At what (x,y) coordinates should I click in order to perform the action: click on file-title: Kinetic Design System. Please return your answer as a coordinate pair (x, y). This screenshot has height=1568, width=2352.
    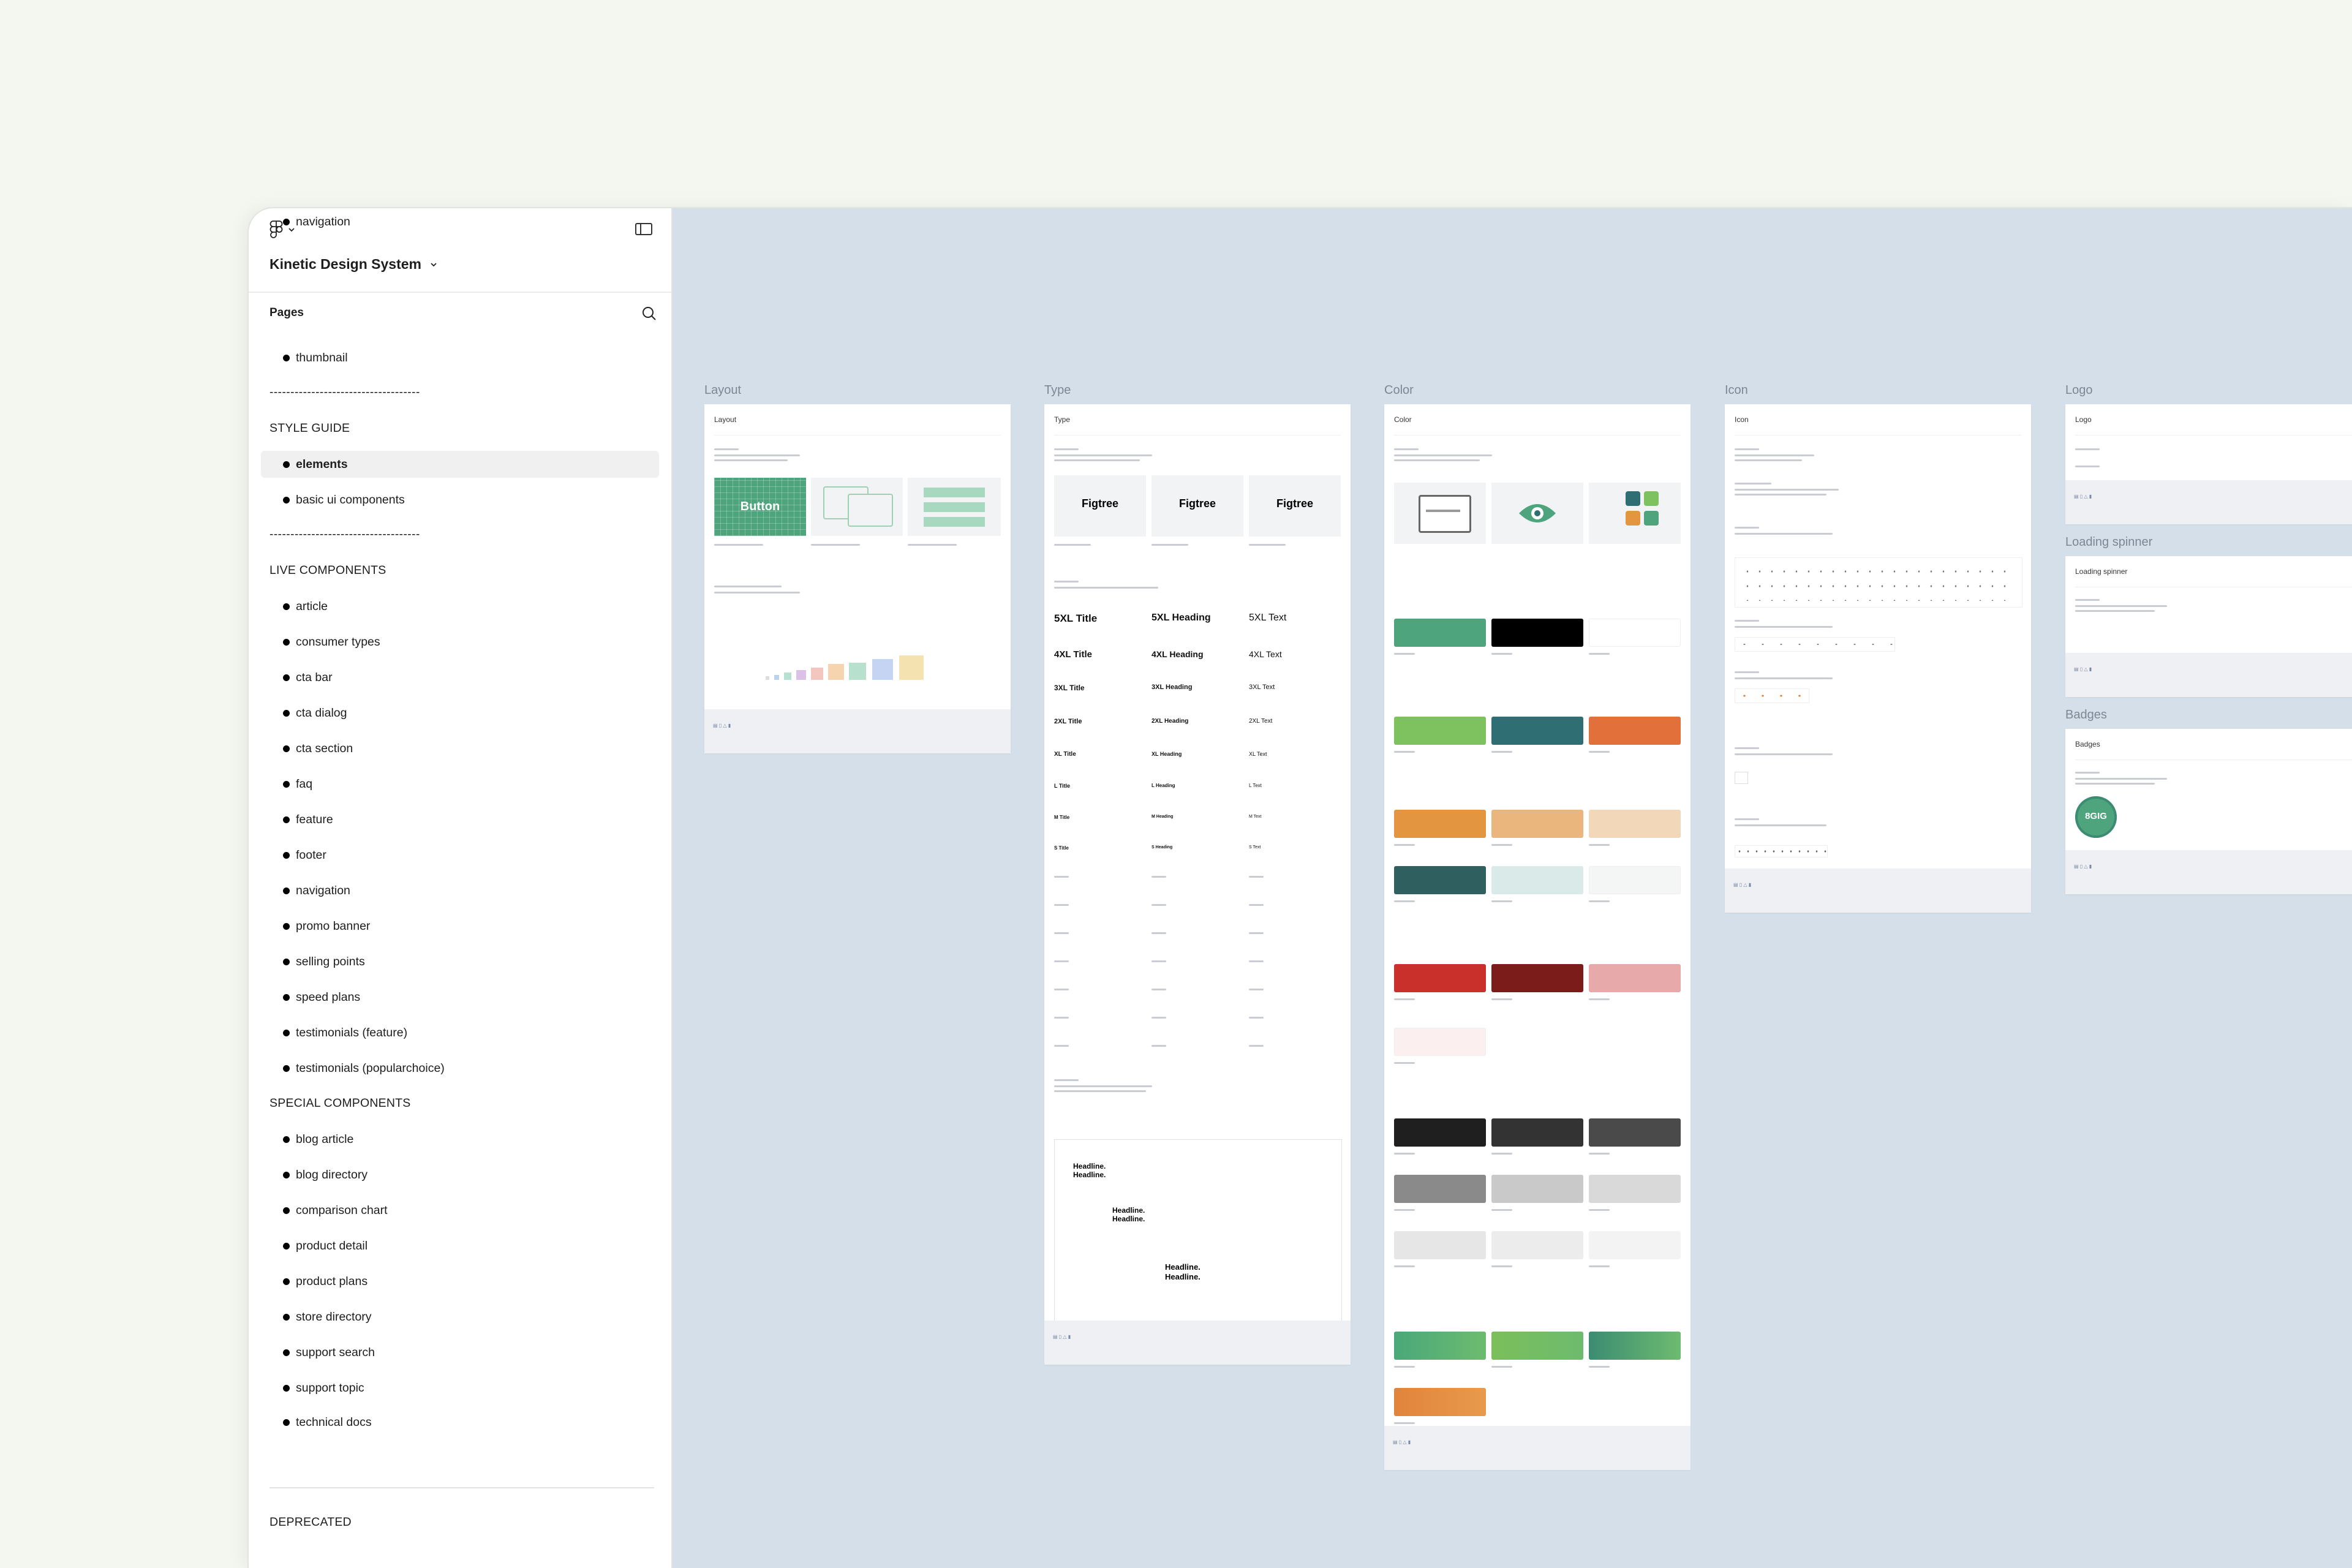
    Looking at the image, I should click on (345, 264).